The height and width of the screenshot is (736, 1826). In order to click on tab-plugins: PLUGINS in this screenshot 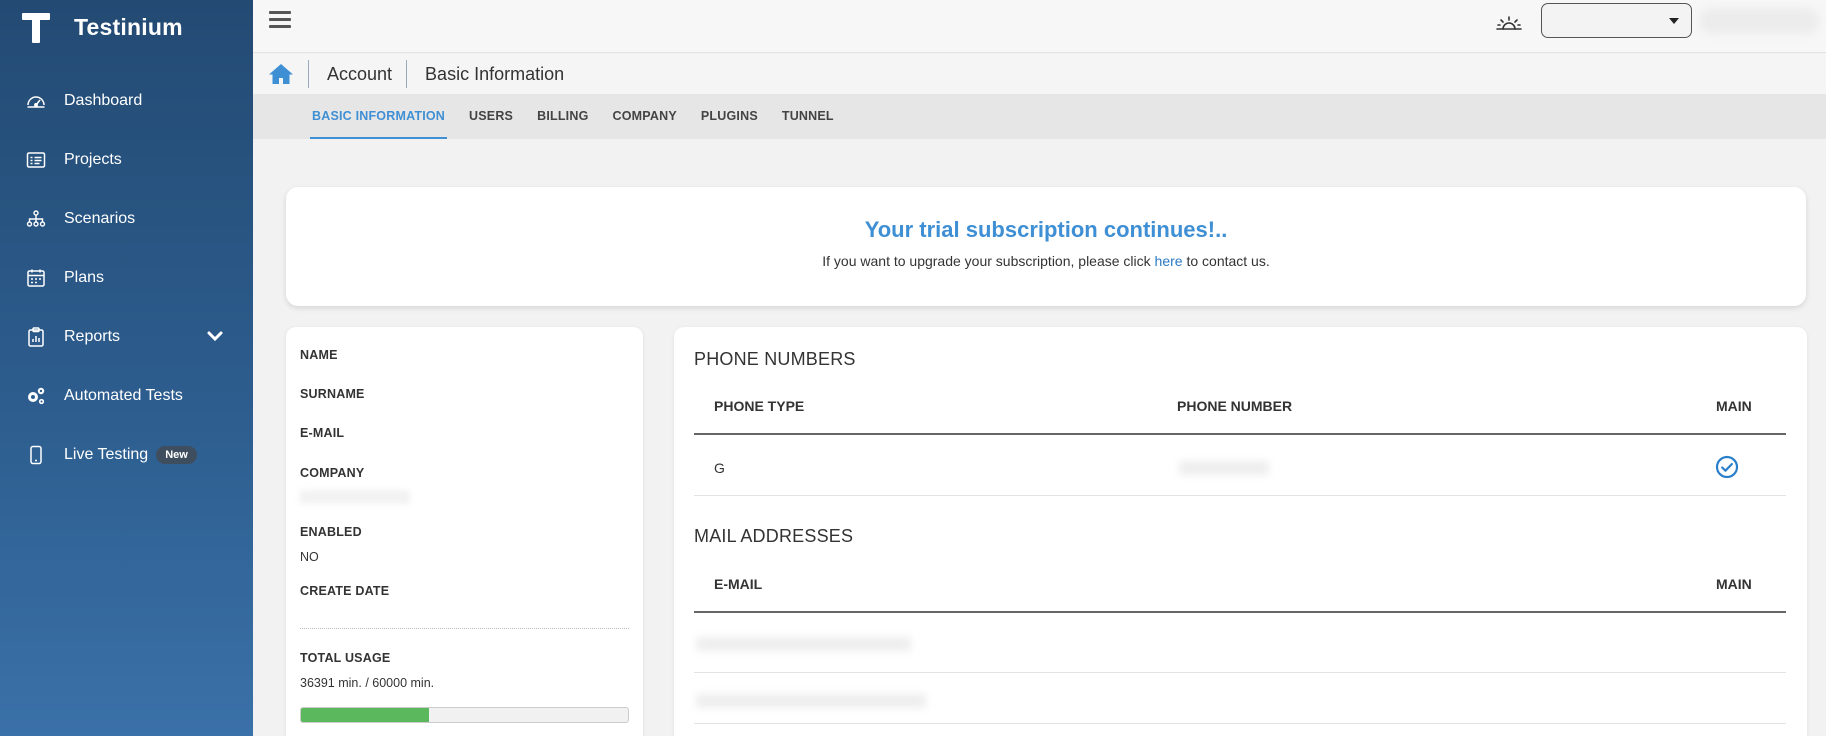, I will do `click(729, 116)`.